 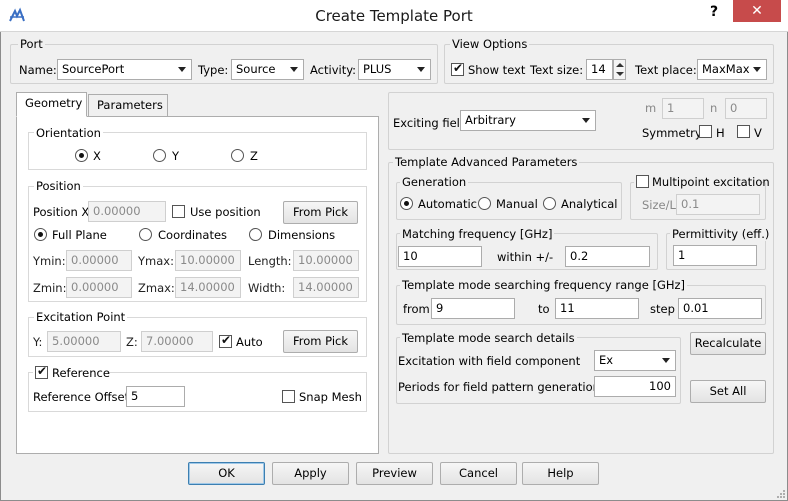 I want to click on text-size-label: Text size:, so click(x=557, y=70).